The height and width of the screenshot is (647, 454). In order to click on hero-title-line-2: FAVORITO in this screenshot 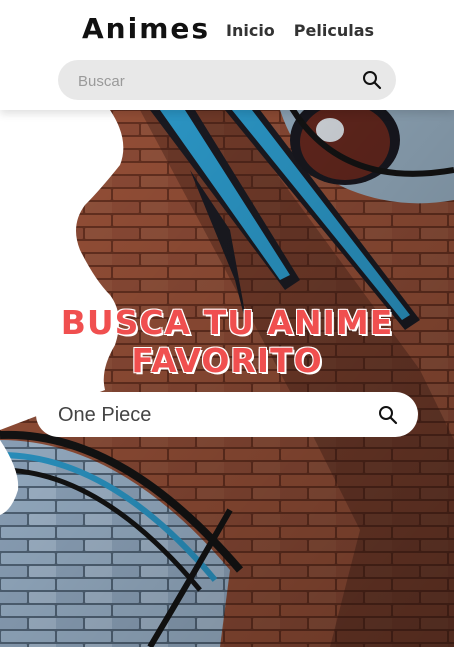, I will do `click(227, 361)`.